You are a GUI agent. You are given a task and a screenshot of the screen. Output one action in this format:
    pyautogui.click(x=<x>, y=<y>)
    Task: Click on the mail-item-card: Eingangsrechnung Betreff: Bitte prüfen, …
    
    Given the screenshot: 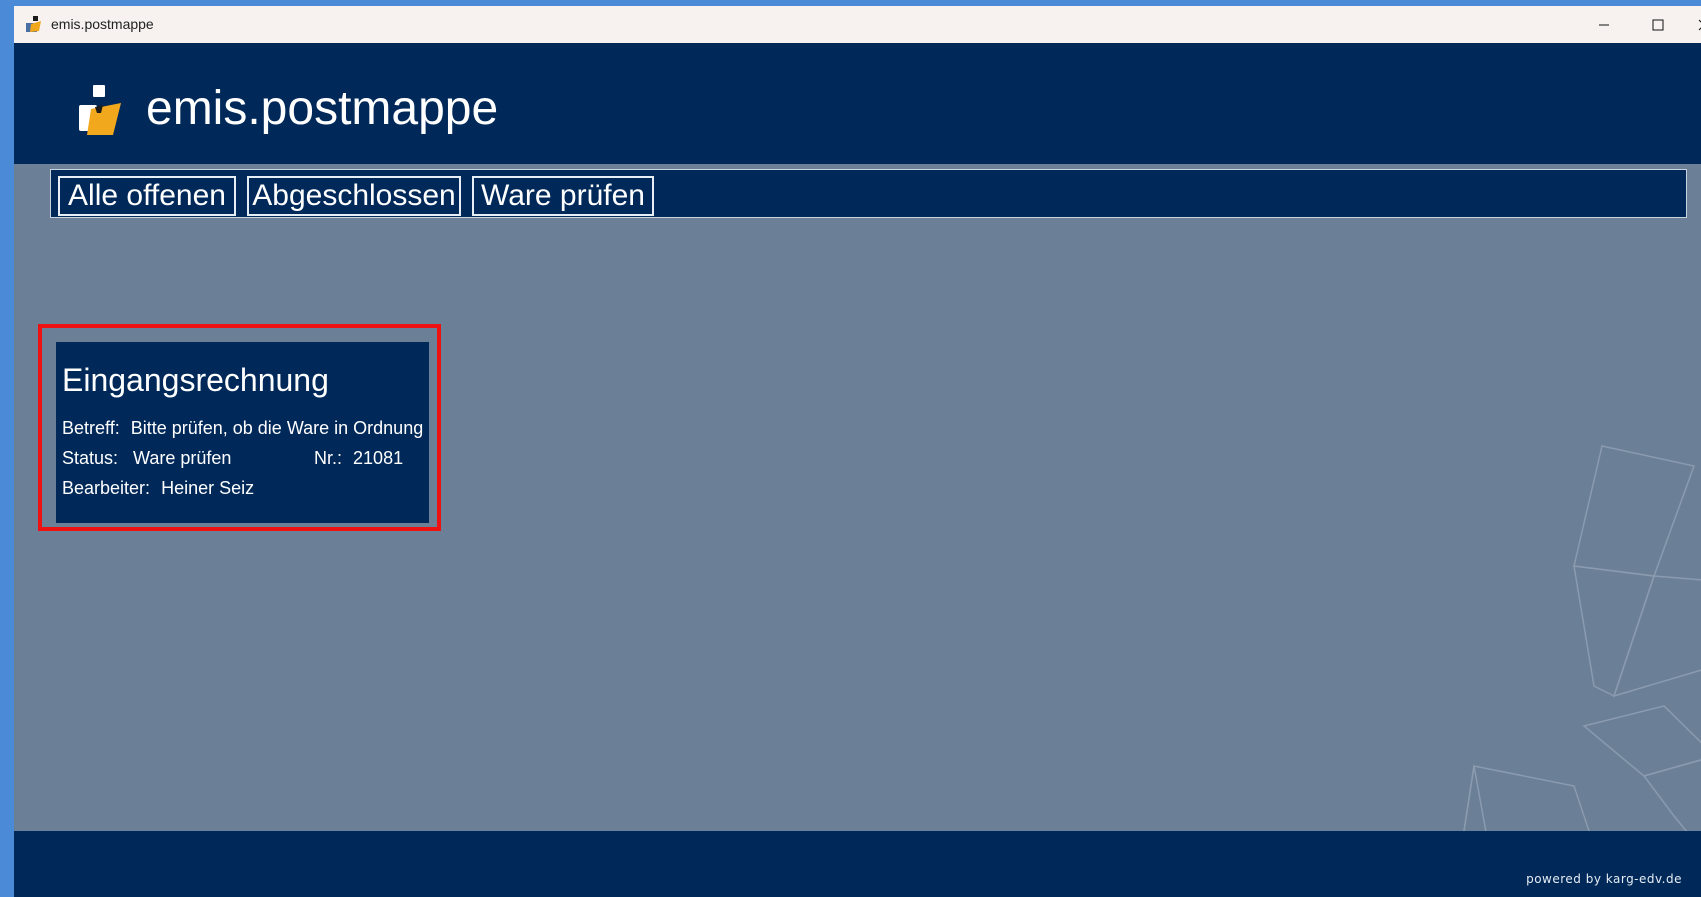 What is the action you would take?
    pyautogui.click(x=242, y=432)
    